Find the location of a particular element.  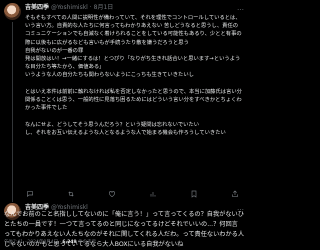

view-count-label: 件の表示 is located at coordinates (87, 242).